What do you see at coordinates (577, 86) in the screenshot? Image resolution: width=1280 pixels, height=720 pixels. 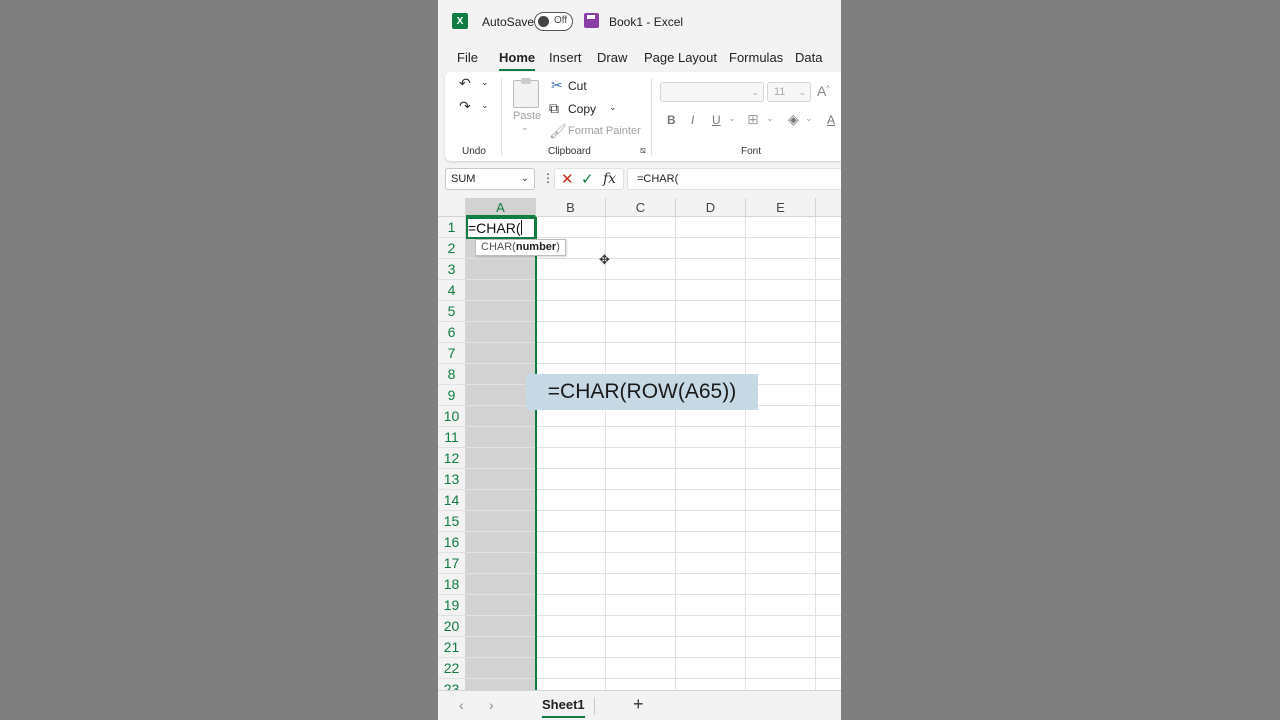 I see `cut-button: Cut` at bounding box center [577, 86].